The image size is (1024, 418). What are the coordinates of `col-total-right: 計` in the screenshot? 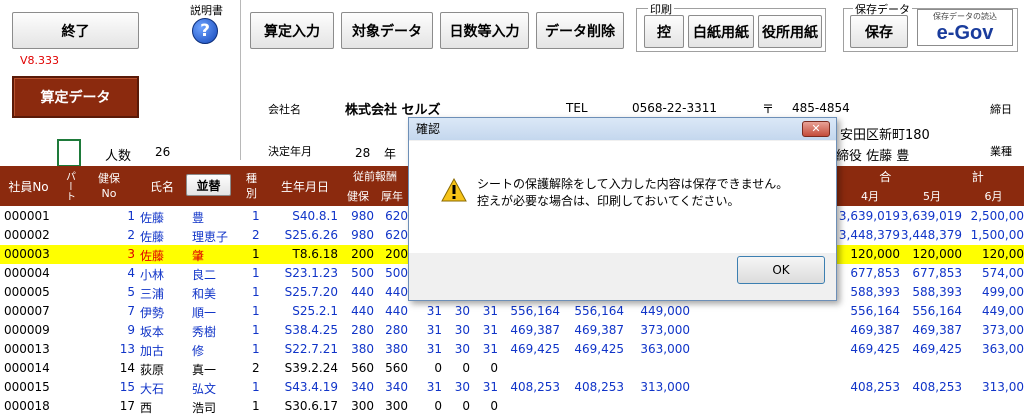 It's located at (977, 176).